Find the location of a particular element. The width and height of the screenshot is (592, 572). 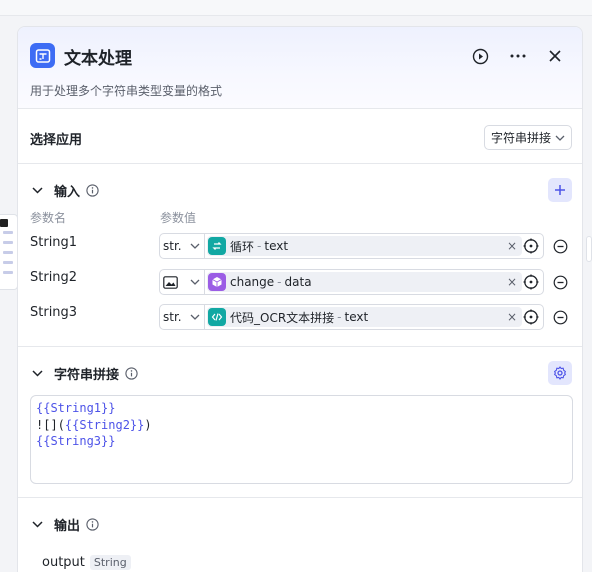

template-line: {{String1}} is located at coordinates (76, 408).